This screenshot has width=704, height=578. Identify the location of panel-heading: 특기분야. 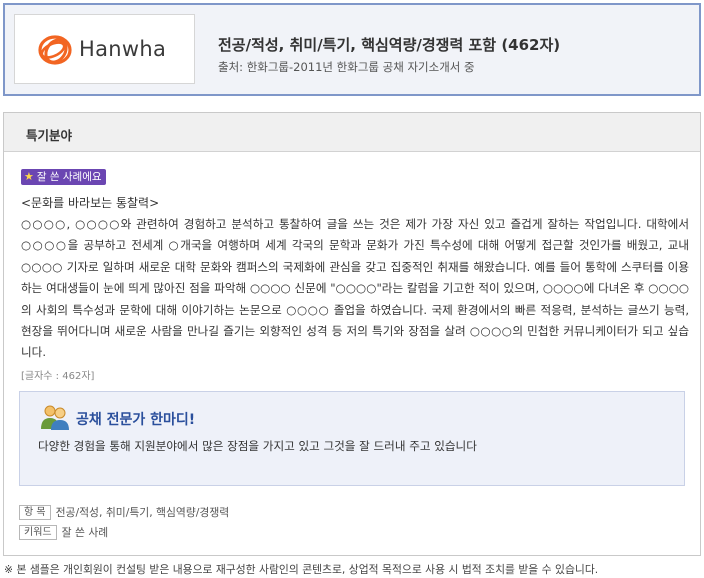
(49, 135).